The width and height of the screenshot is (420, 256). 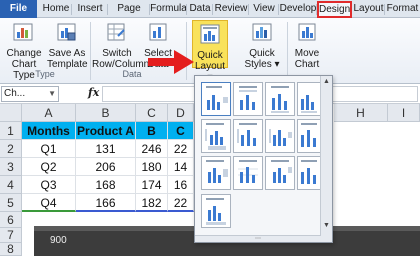 I want to click on cell-c1: B, so click(x=152, y=131).